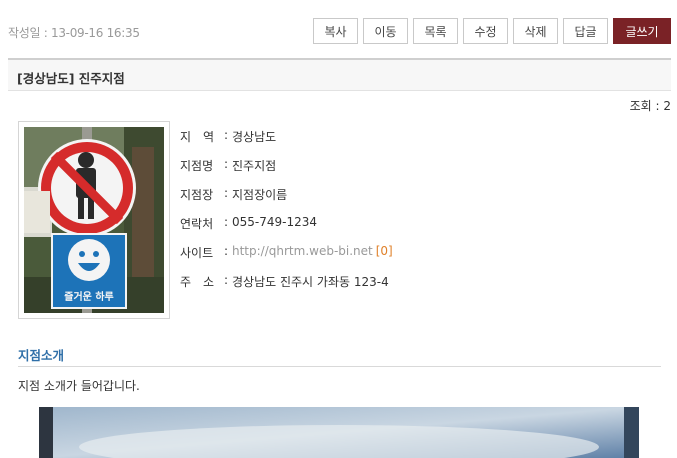 This screenshot has height=458, width=677. I want to click on action-buttons: 복사 이동 목록 수정 삭제 답글 글쓰기, so click(492, 31).